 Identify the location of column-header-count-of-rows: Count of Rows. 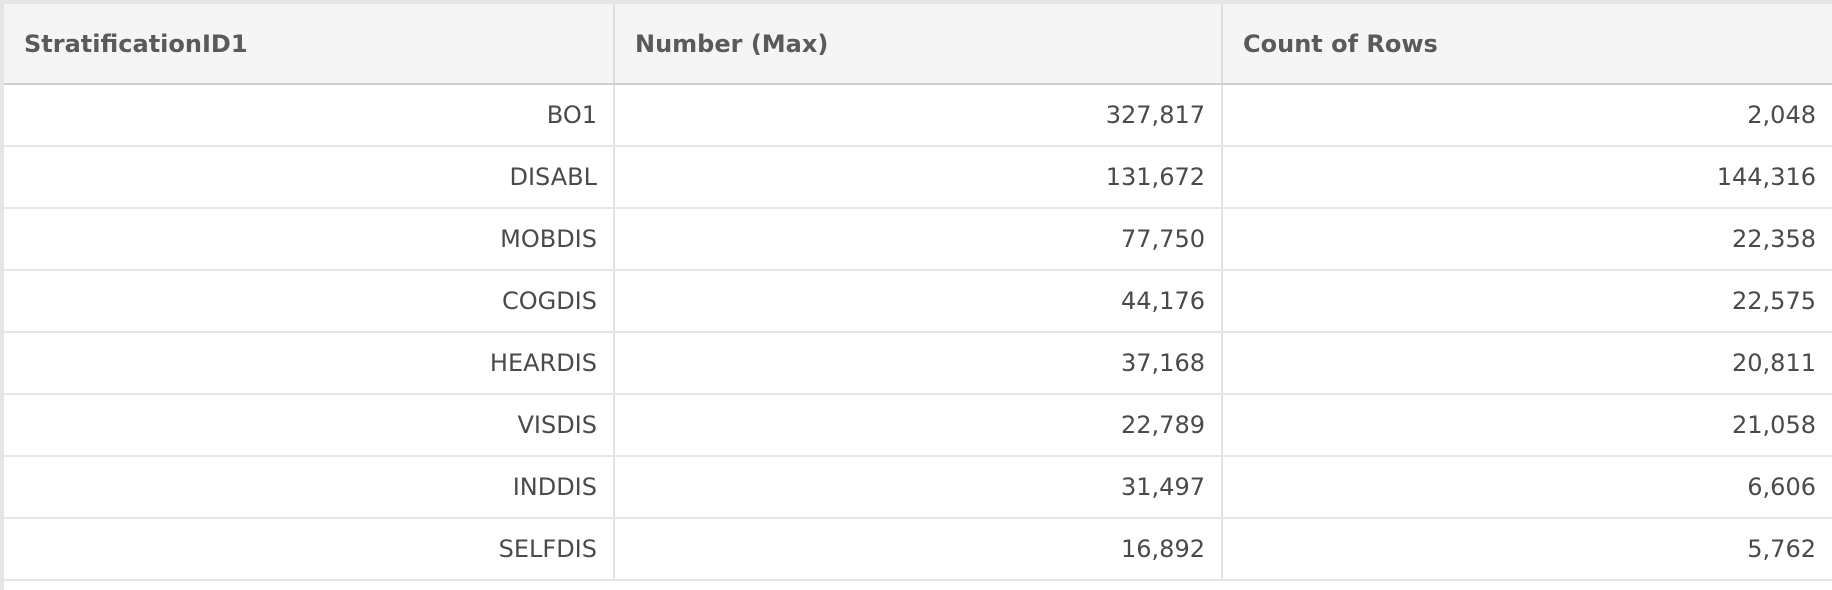
(1527, 44).